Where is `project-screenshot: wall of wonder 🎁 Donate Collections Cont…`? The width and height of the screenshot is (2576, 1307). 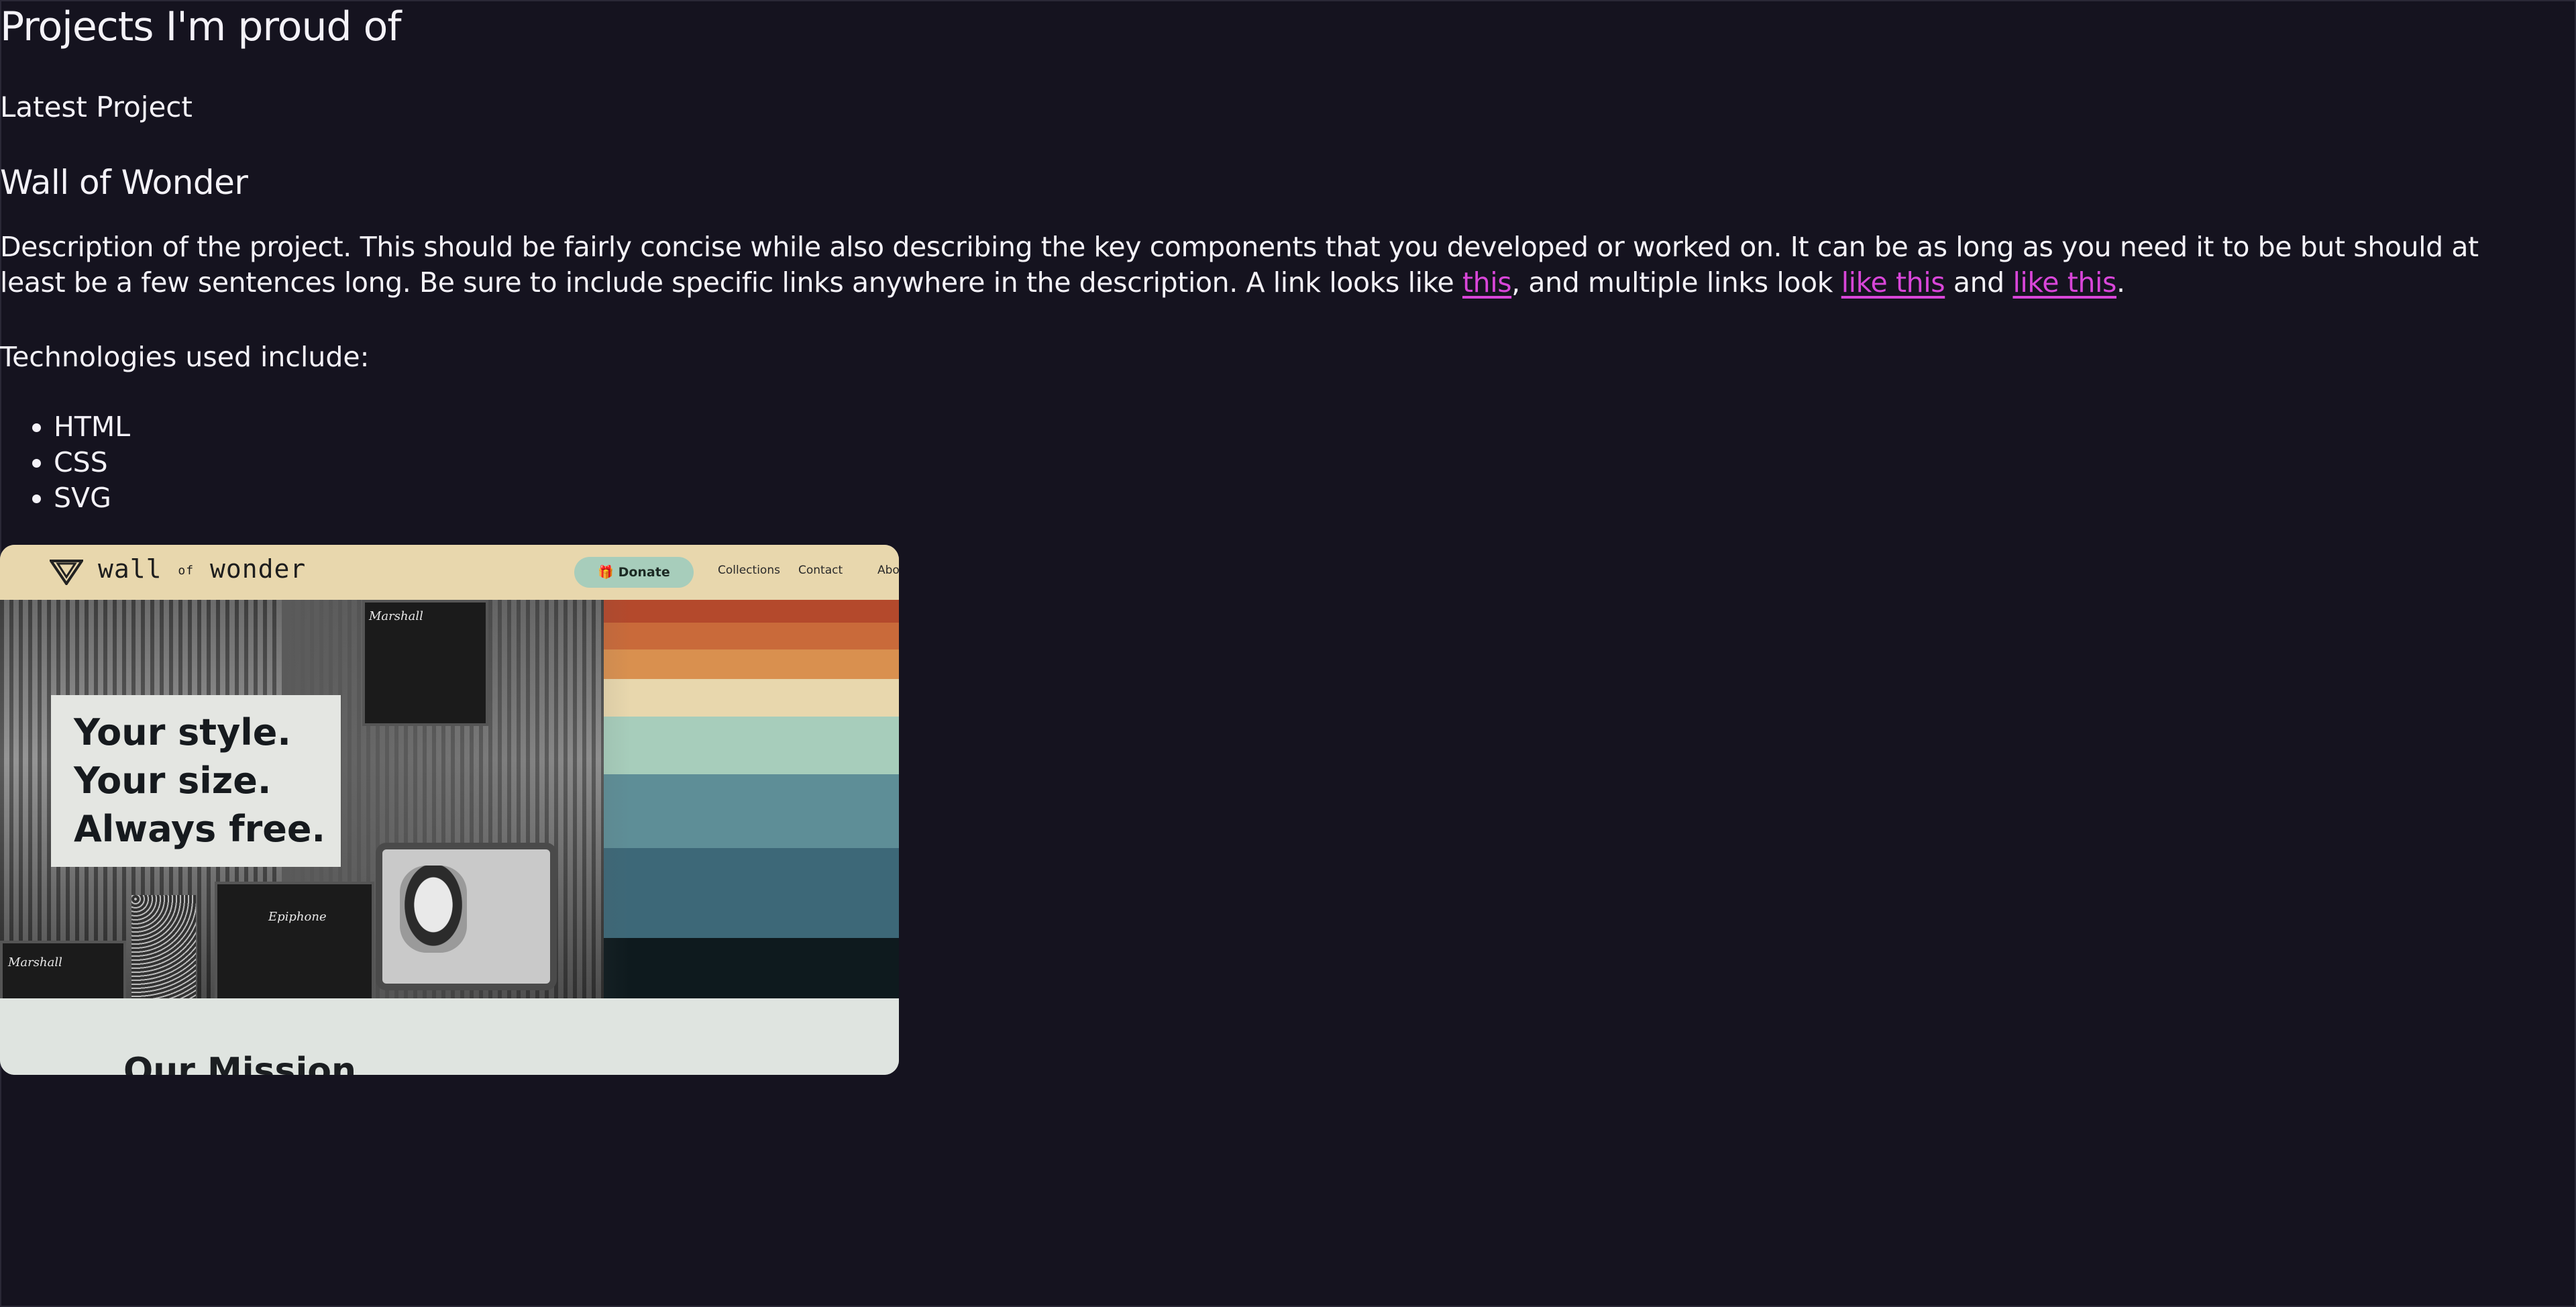
project-screenshot: wall of wonder 🎁 Donate Collections Cont… is located at coordinates (449, 810).